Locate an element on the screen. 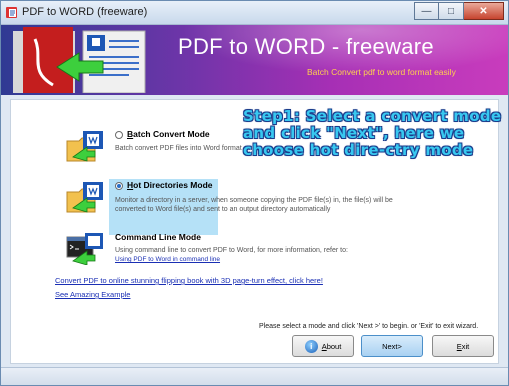 Image resolution: width=509 pixels, height=386 pixels. mode-batch-title: Batch Convert Mode is located at coordinates (168, 134).